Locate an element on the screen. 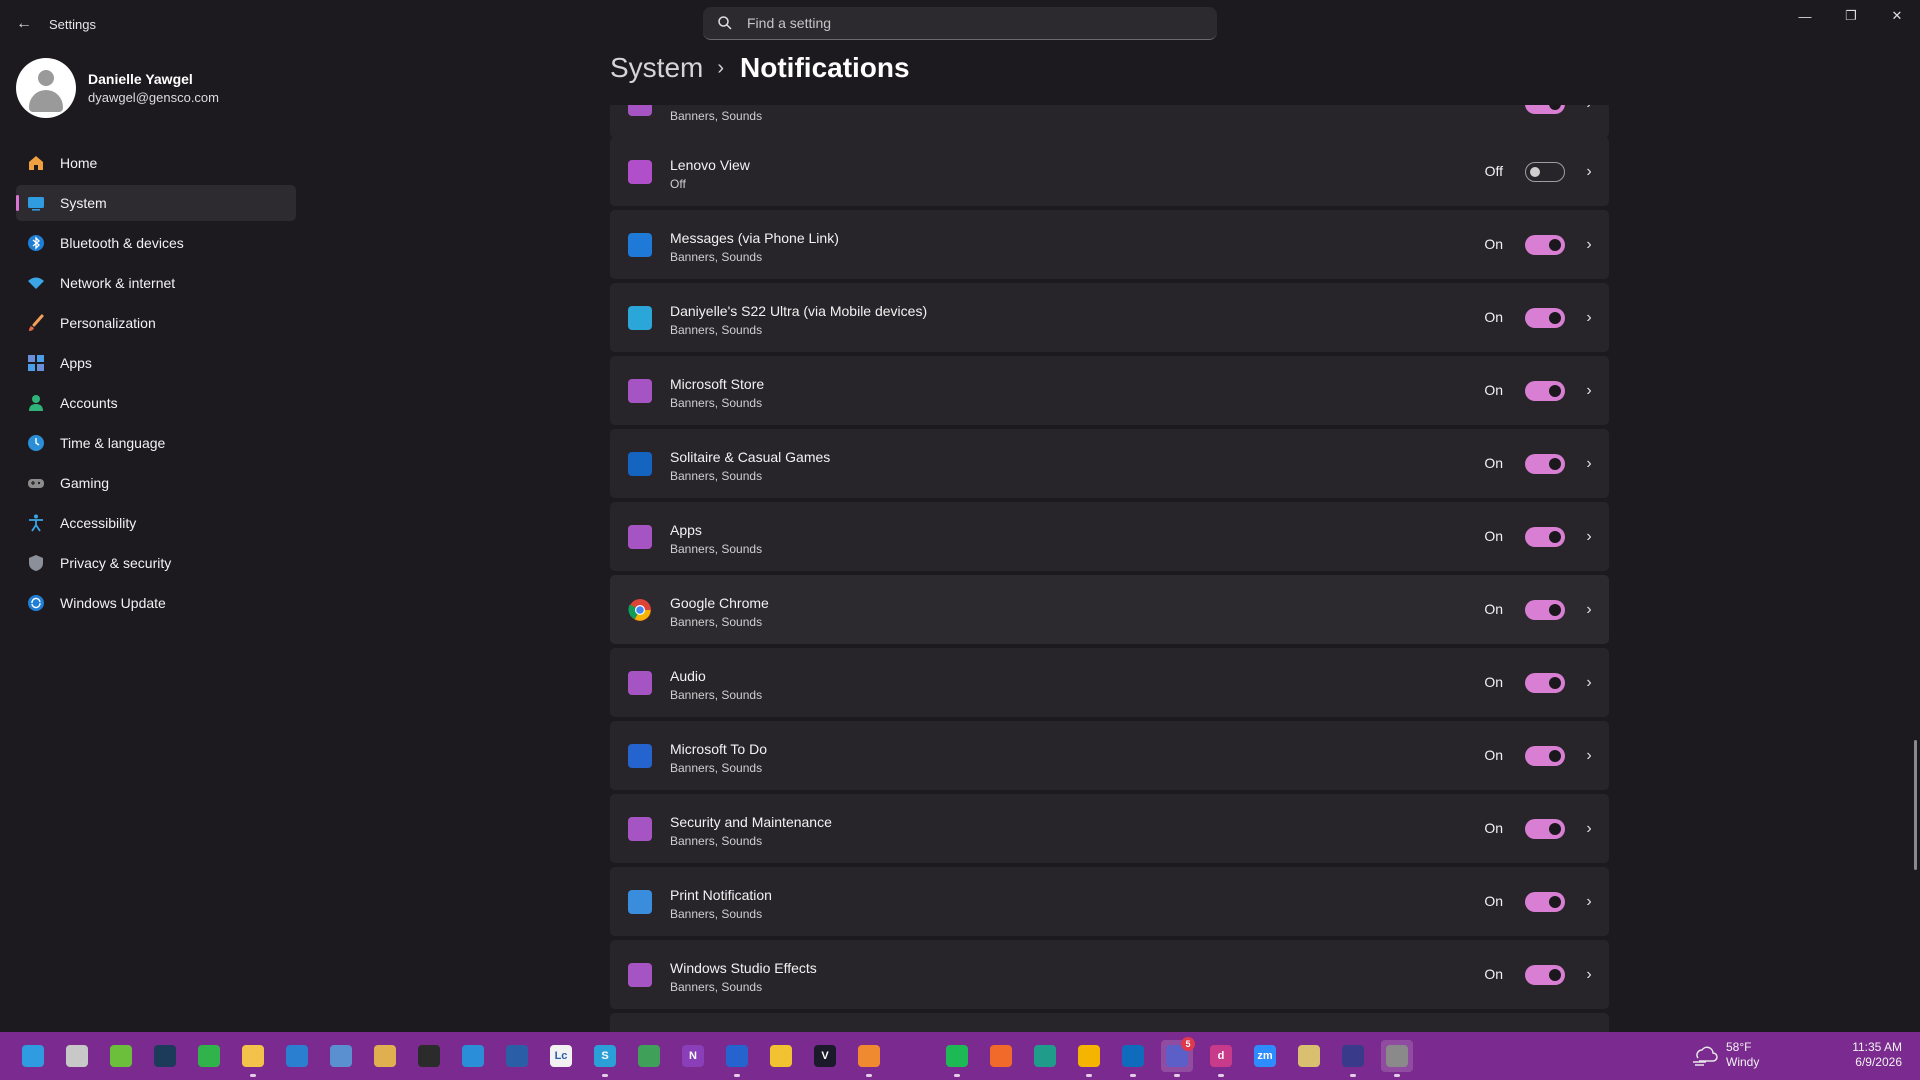 The image size is (1920, 1080). start-icon is located at coordinates (33, 1056).